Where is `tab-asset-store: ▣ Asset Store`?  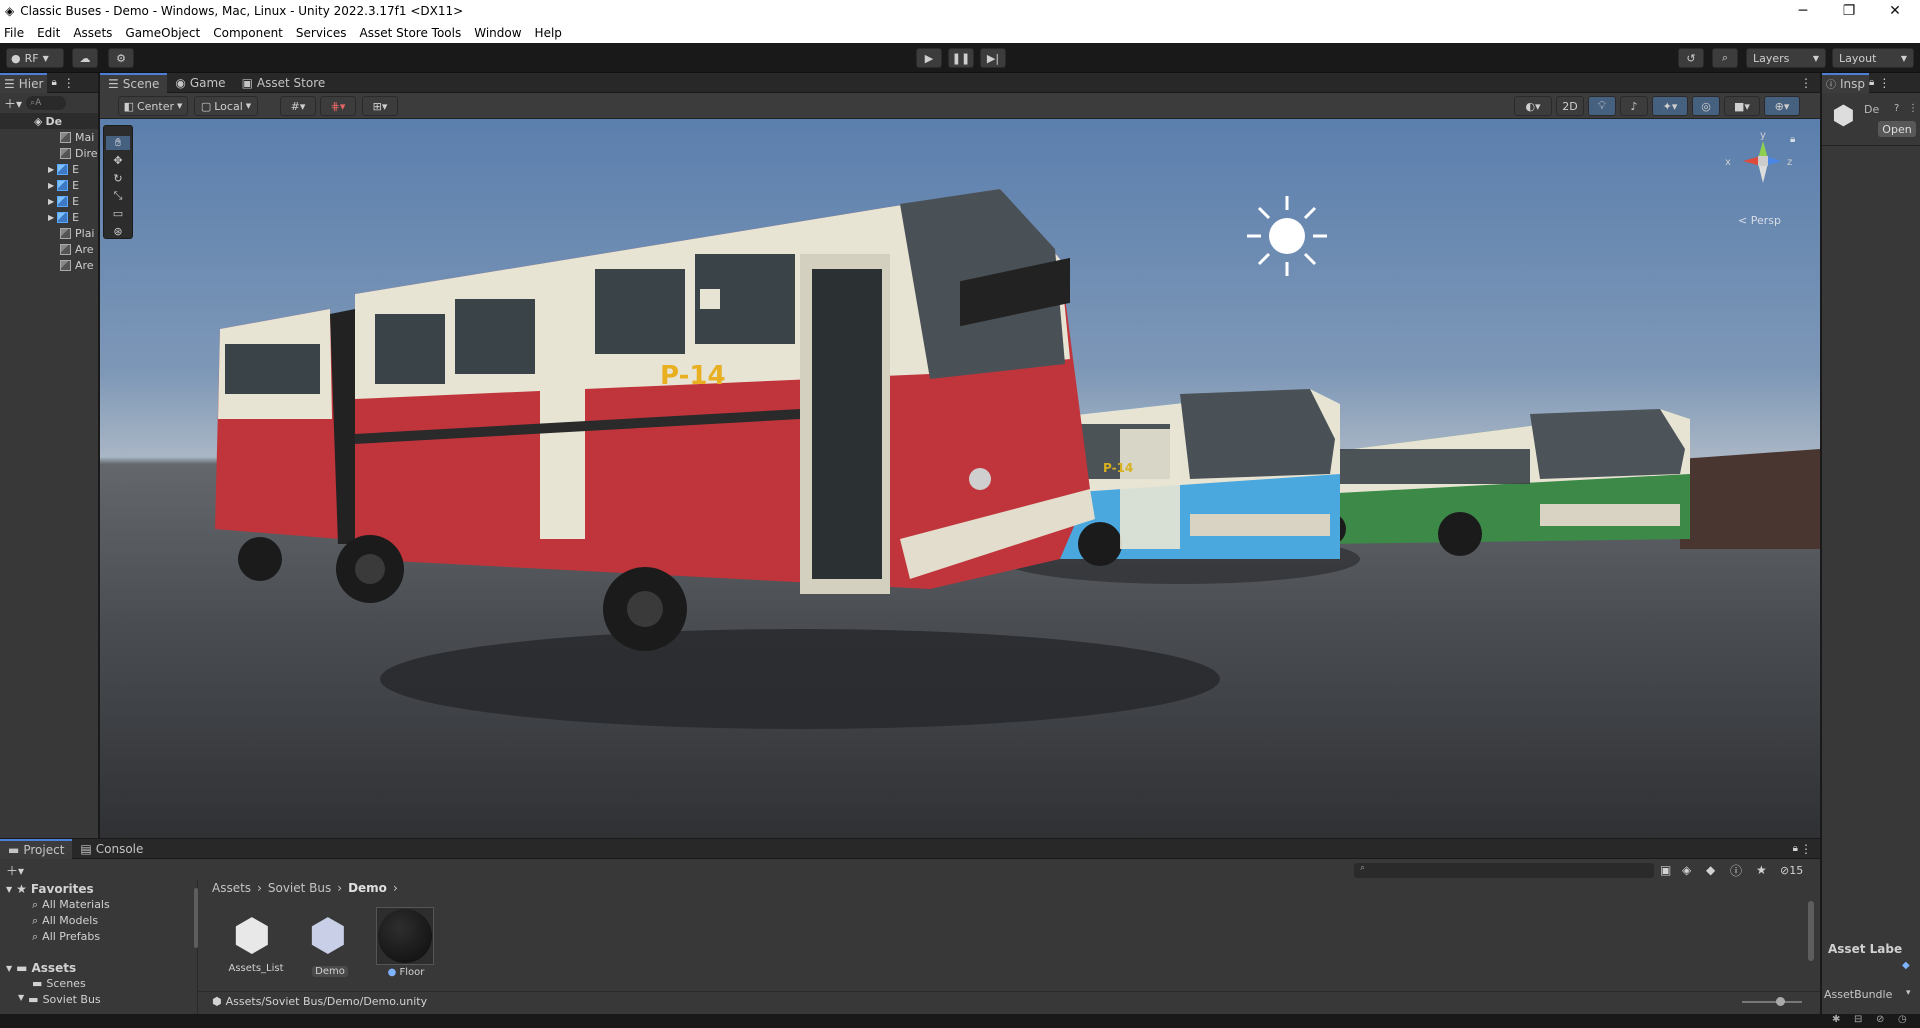
tab-asset-store: ▣ Asset Store is located at coordinates (284, 83).